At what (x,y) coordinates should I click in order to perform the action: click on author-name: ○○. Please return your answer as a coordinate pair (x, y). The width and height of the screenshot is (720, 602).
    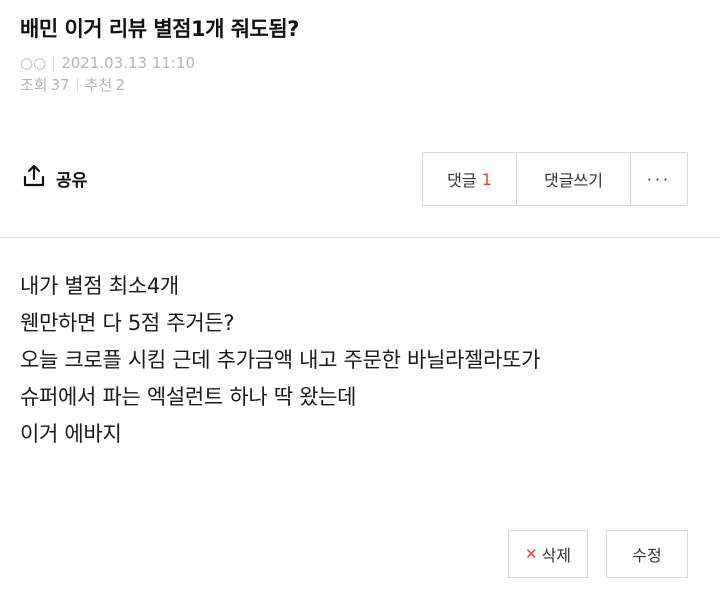
    Looking at the image, I should click on (33, 63).